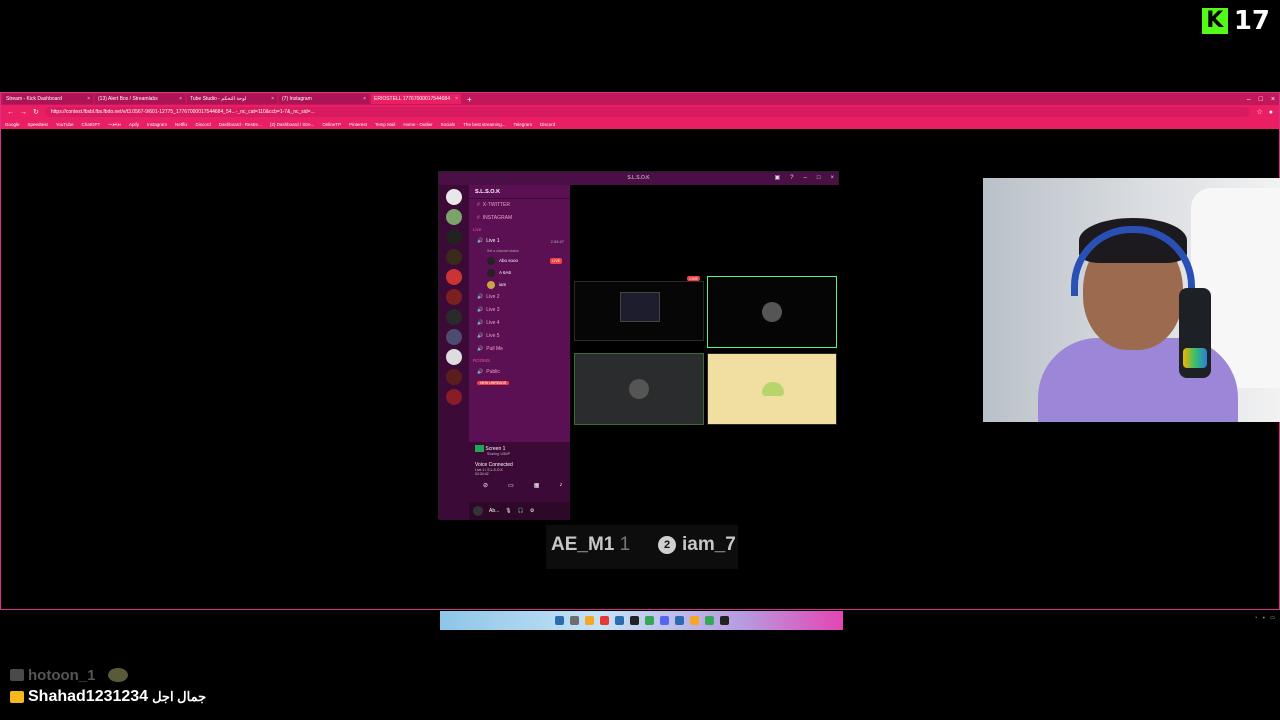 This screenshot has height=720, width=1280. I want to click on soundboard-icon: ♪, so click(560, 485).